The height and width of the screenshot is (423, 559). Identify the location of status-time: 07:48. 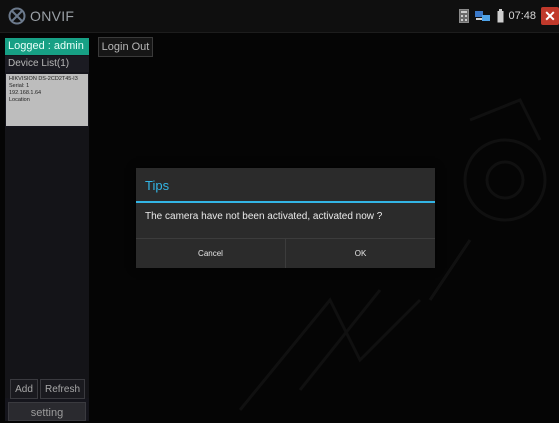
(522, 16).